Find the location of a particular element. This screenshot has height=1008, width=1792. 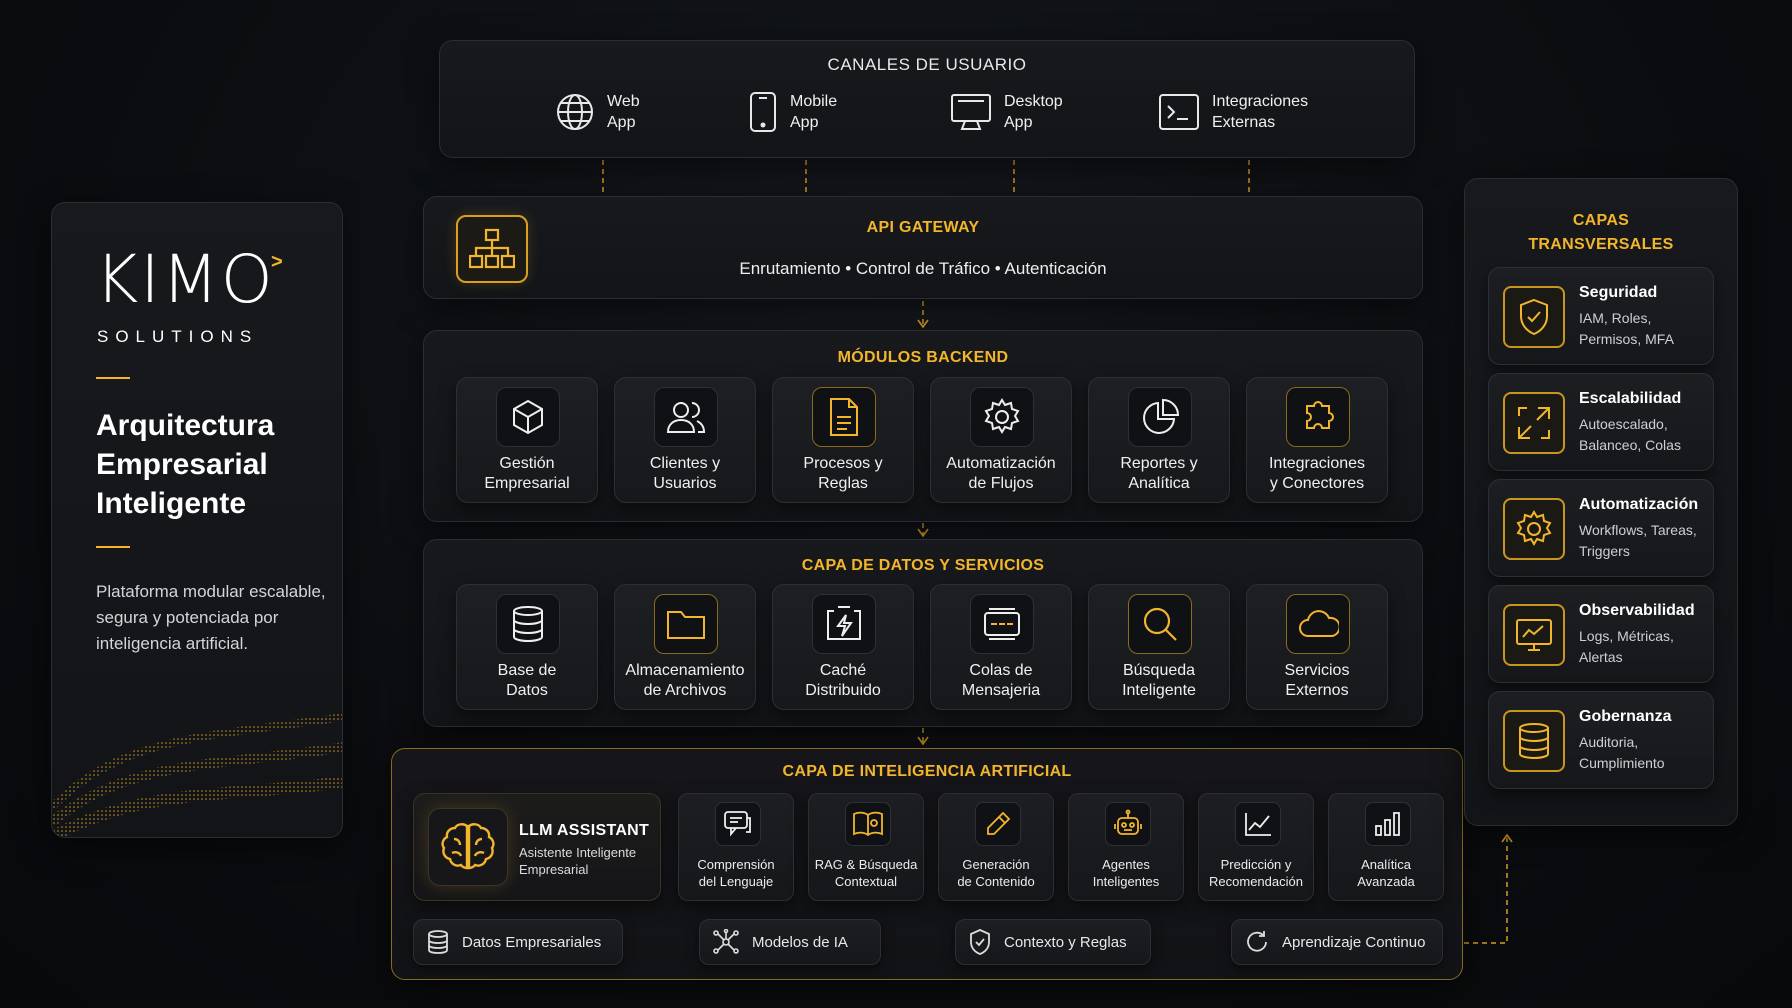

flow-datos-empresariales: Datos Empresariales is located at coordinates (518, 942).